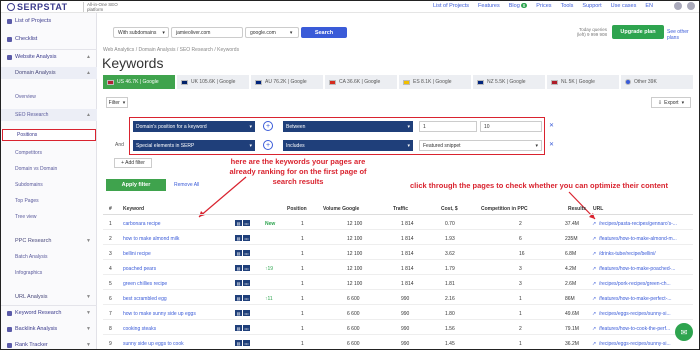  What do you see at coordinates (141, 32) in the screenshot?
I see `subdomain-mode-select: With subdomains ▾` at bounding box center [141, 32].